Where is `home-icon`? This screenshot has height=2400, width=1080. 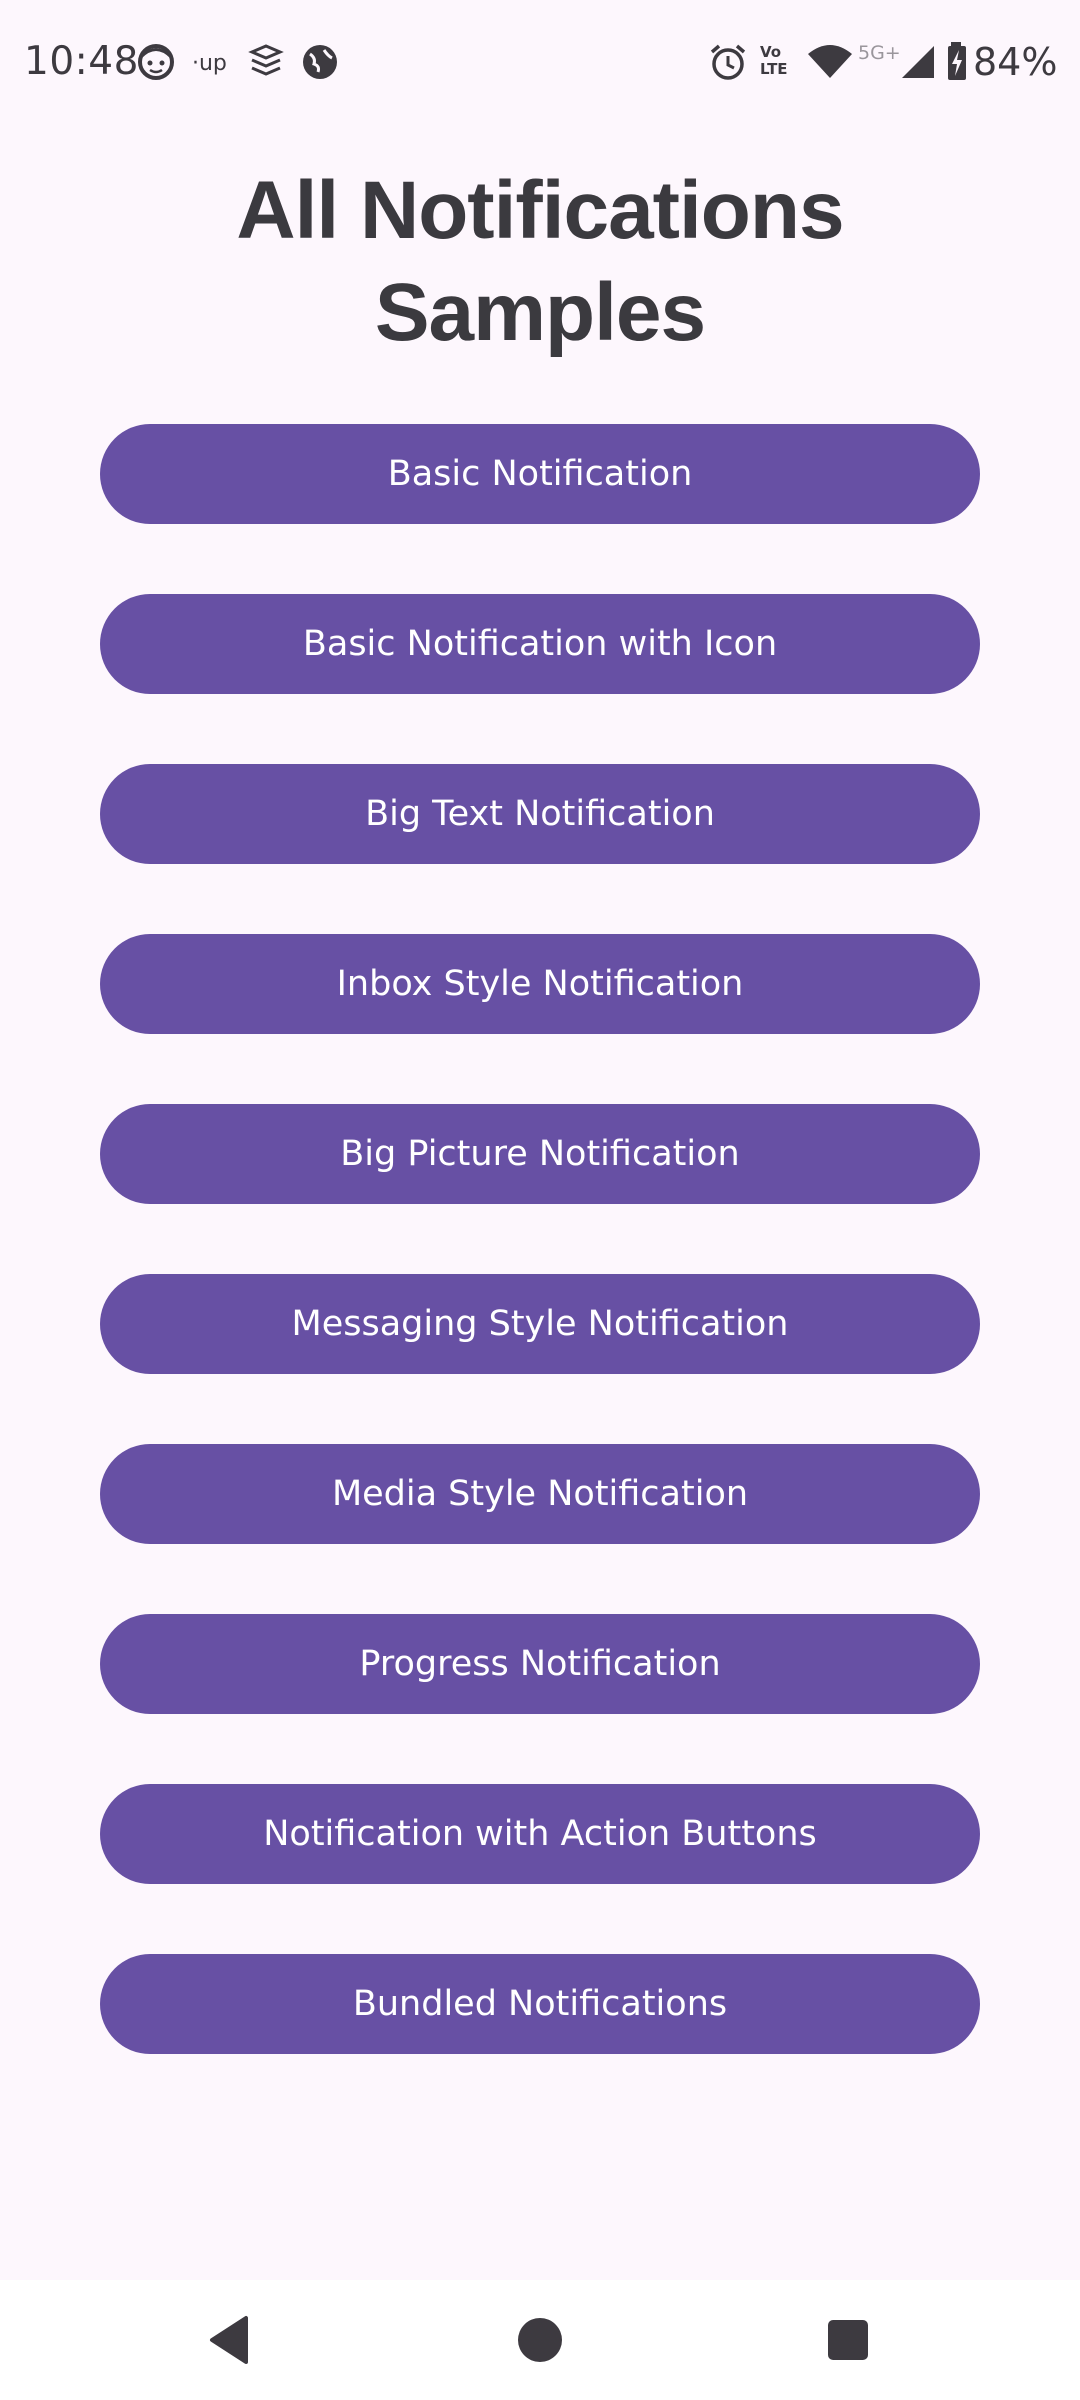 home-icon is located at coordinates (540, 2340).